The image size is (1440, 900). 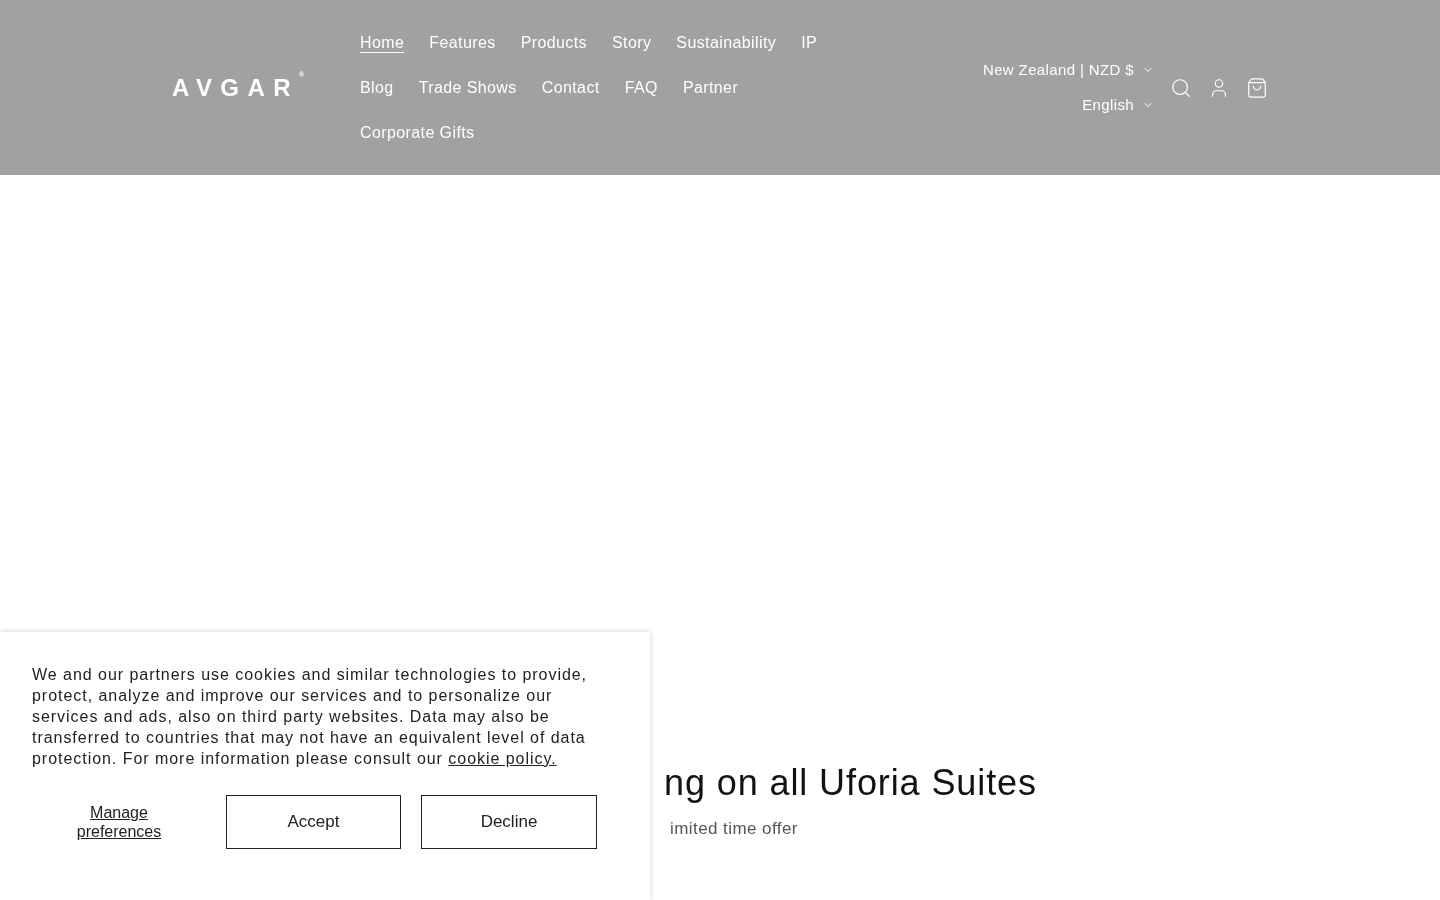 What do you see at coordinates (377, 87) in the screenshot?
I see `nav-link: Blog` at bounding box center [377, 87].